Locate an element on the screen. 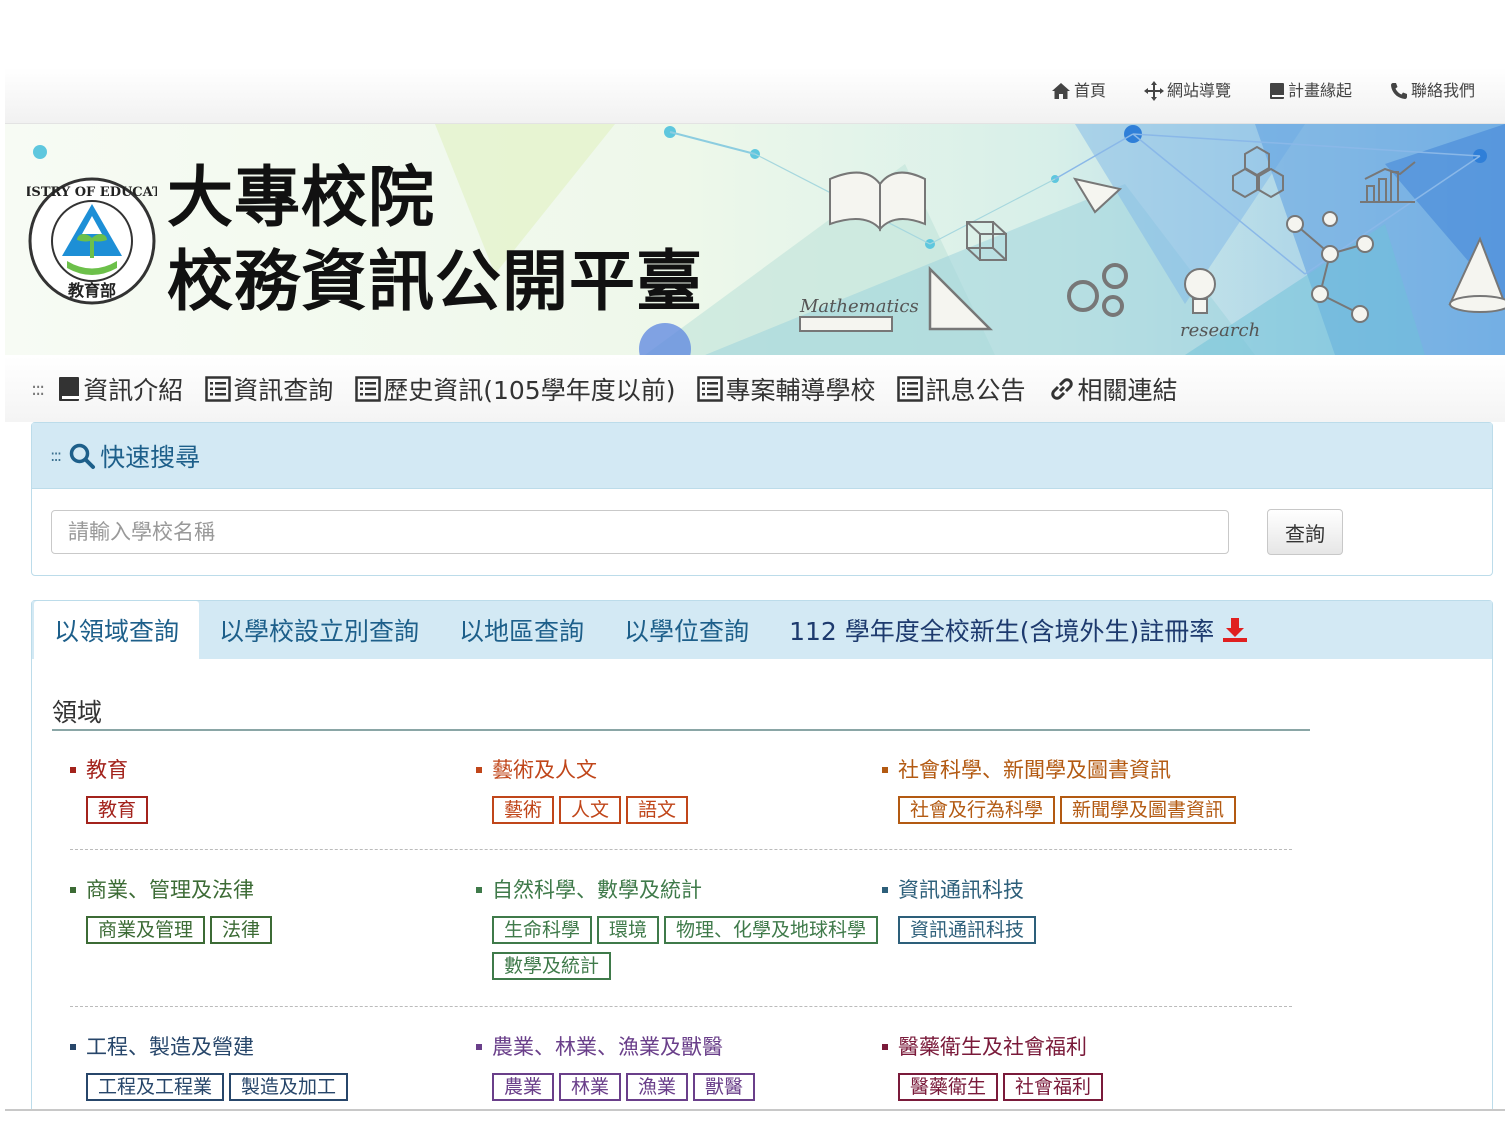 The width and height of the screenshot is (1505, 1125). tab-by-region: 以地區查詢 is located at coordinates (521, 630).